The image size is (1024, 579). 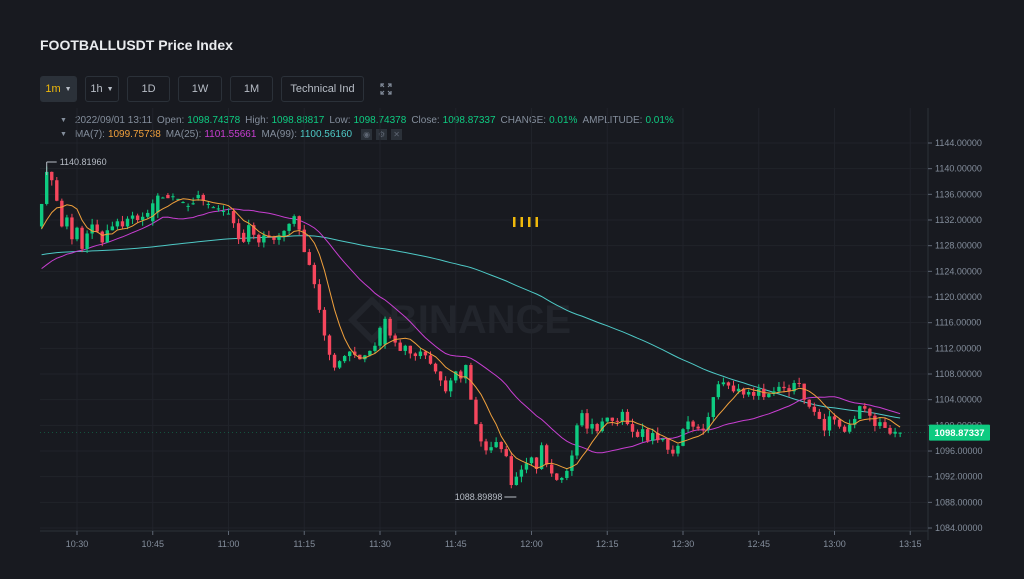 I want to click on min-price-label: 1088.89898, so click(x=479, y=497).